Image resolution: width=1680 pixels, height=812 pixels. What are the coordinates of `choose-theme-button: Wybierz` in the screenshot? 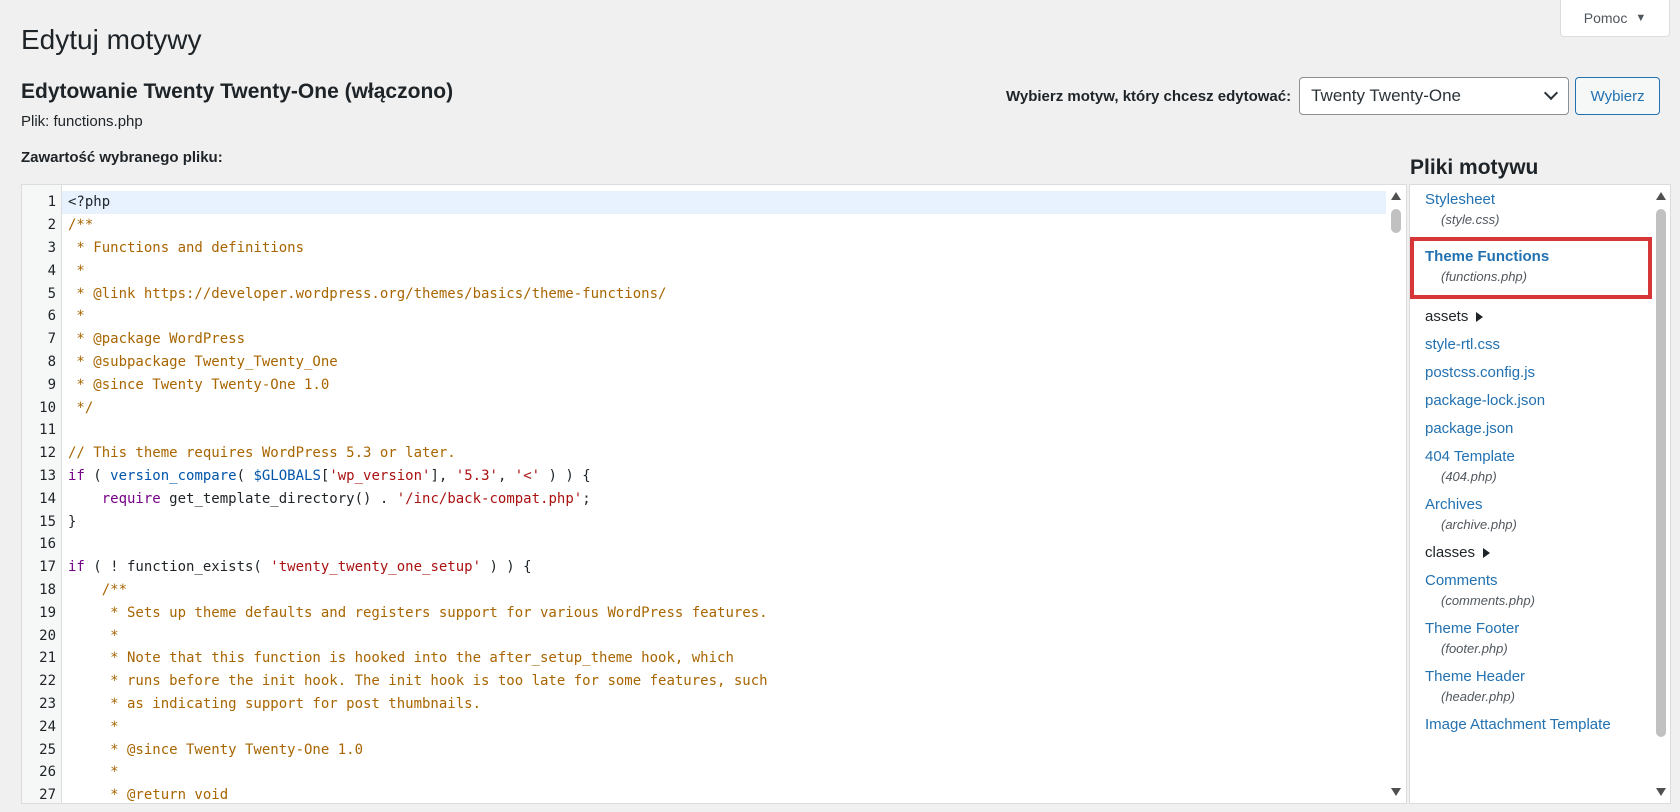 It's located at (1618, 96).